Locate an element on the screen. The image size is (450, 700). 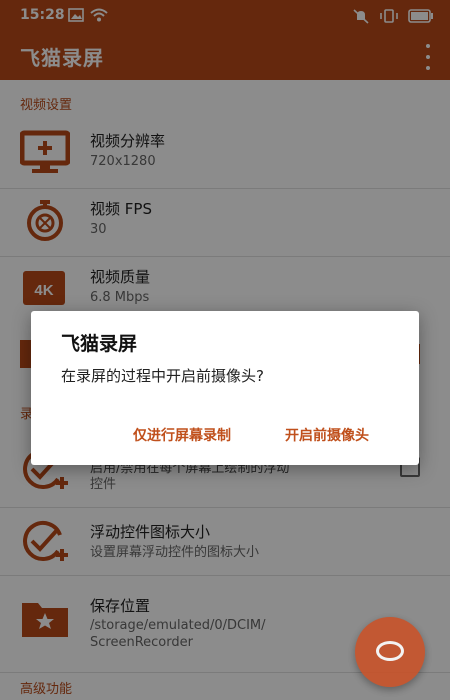
record-fab is located at coordinates (390, 652).